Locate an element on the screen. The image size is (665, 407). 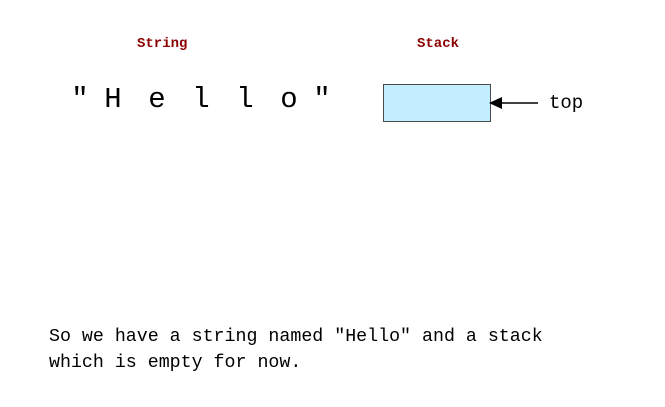
open-quote: " is located at coordinates (80, 99).